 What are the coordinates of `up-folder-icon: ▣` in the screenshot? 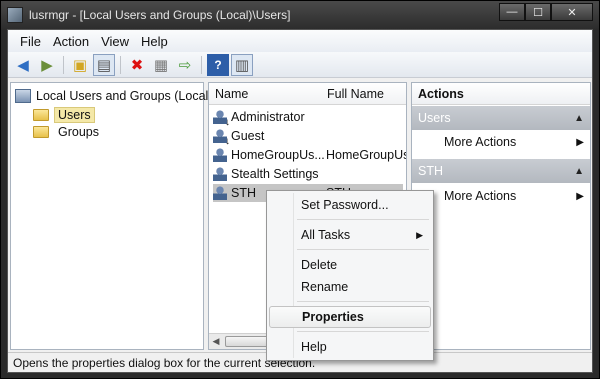 It's located at (80, 65).